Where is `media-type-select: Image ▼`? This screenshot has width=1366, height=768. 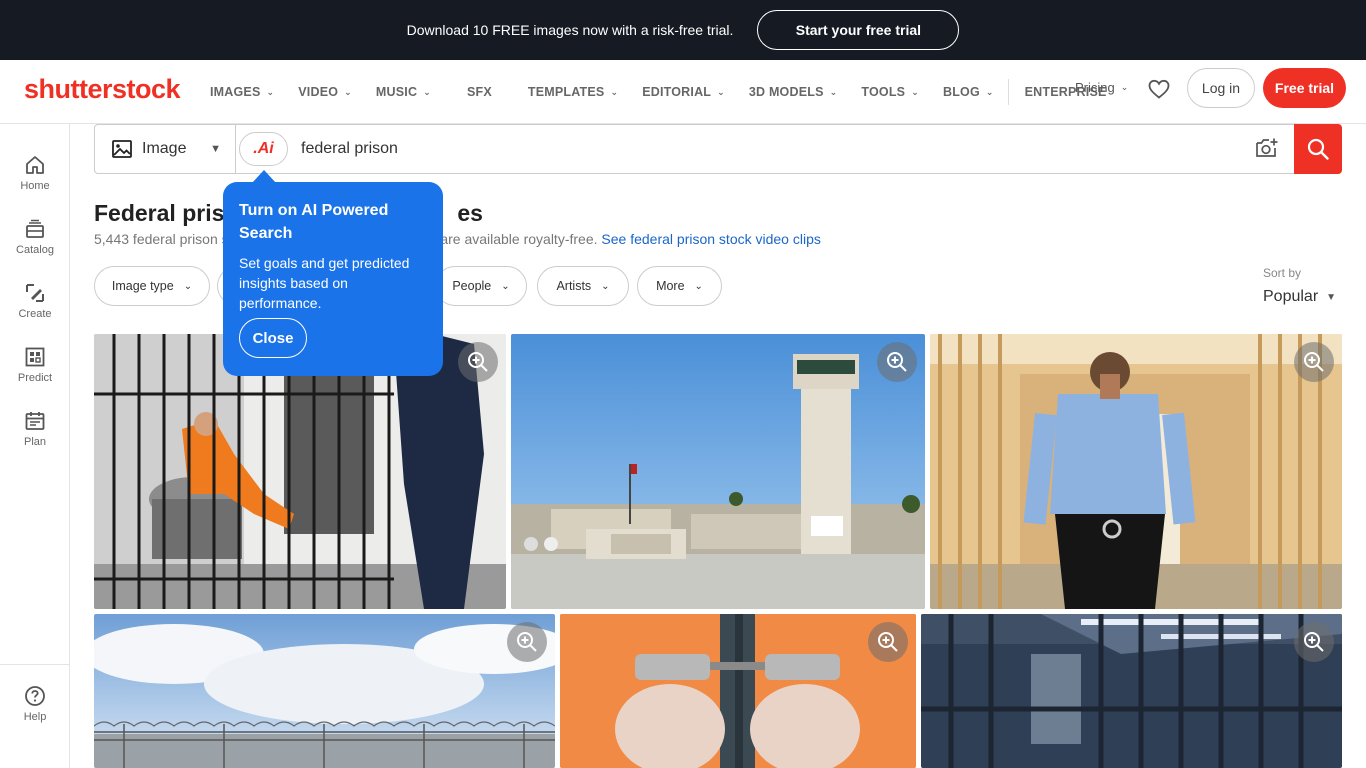 media-type-select: Image ▼ is located at coordinates (165, 149).